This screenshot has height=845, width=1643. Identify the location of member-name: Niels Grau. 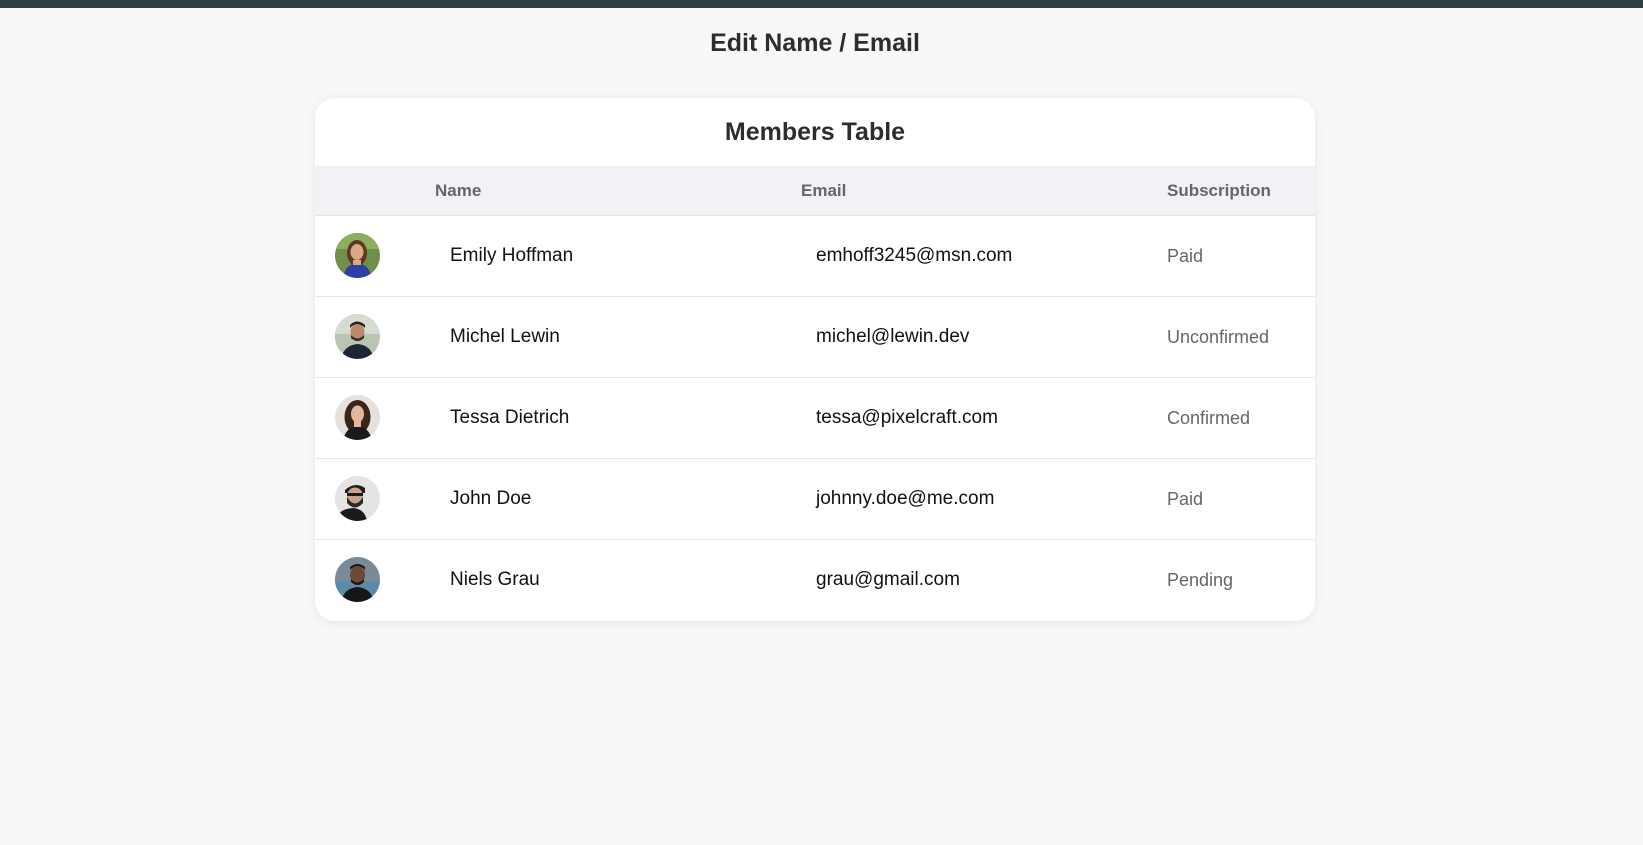
(495, 580).